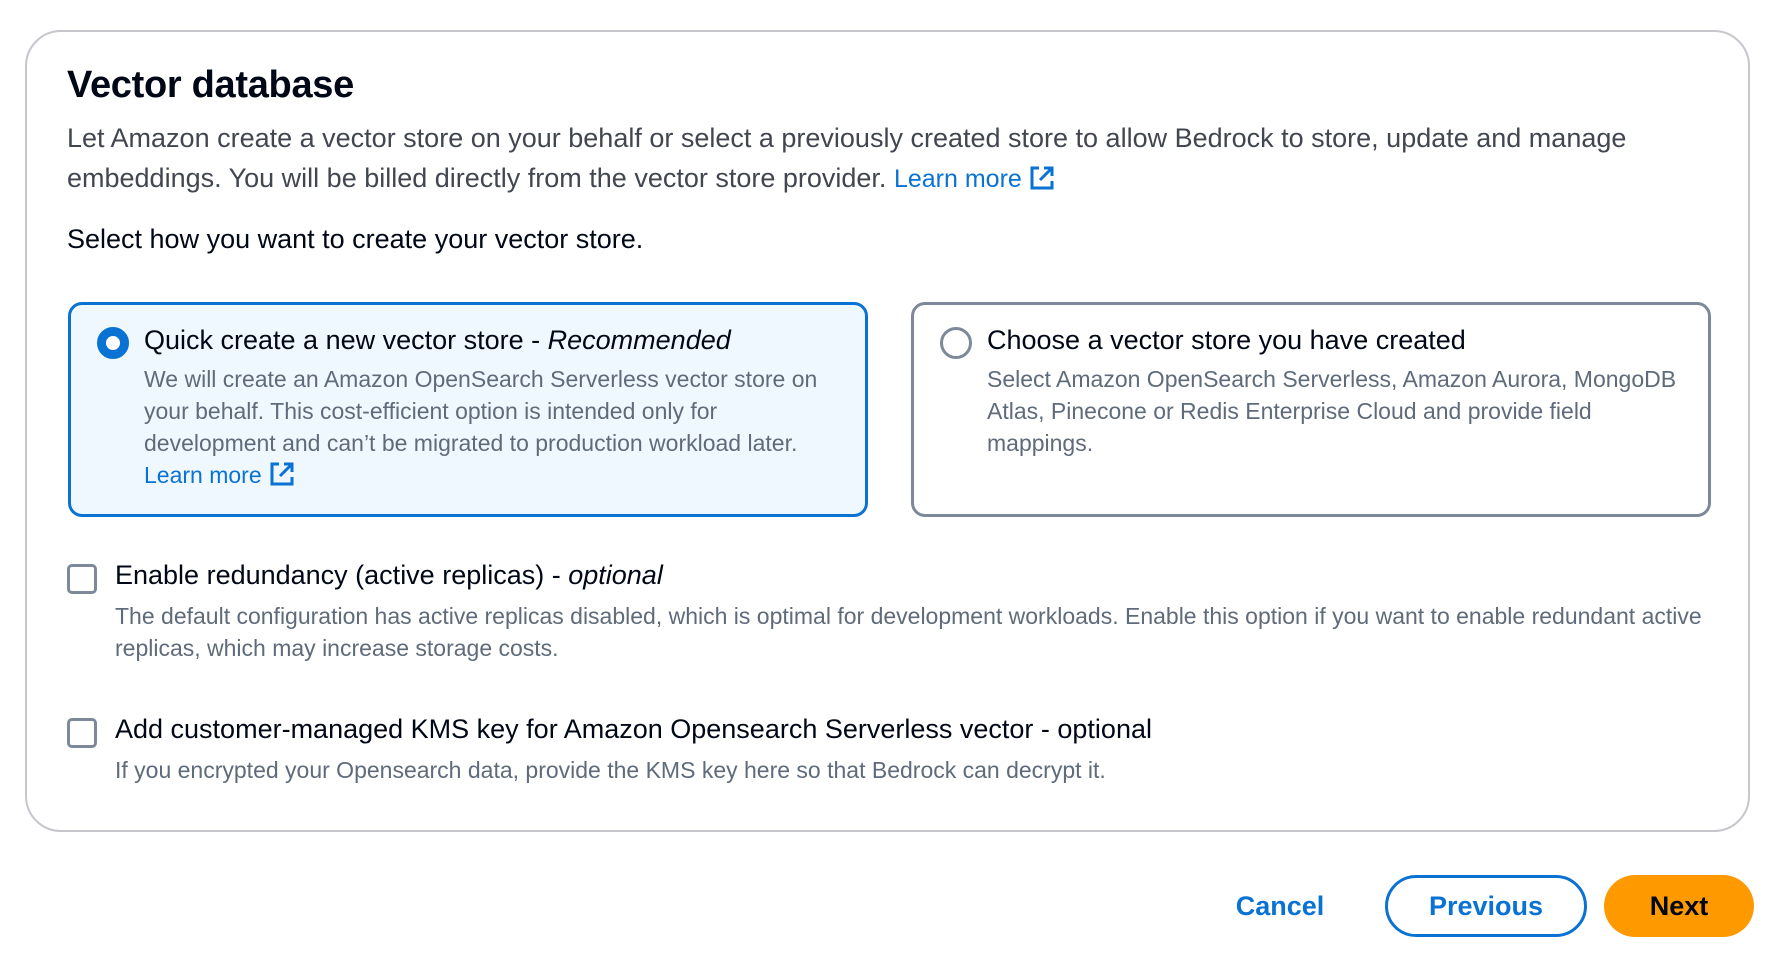 The height and width of the screenshot is (969, 1780). I want to click on learn-more-link: Learn more, so click(975, 179).